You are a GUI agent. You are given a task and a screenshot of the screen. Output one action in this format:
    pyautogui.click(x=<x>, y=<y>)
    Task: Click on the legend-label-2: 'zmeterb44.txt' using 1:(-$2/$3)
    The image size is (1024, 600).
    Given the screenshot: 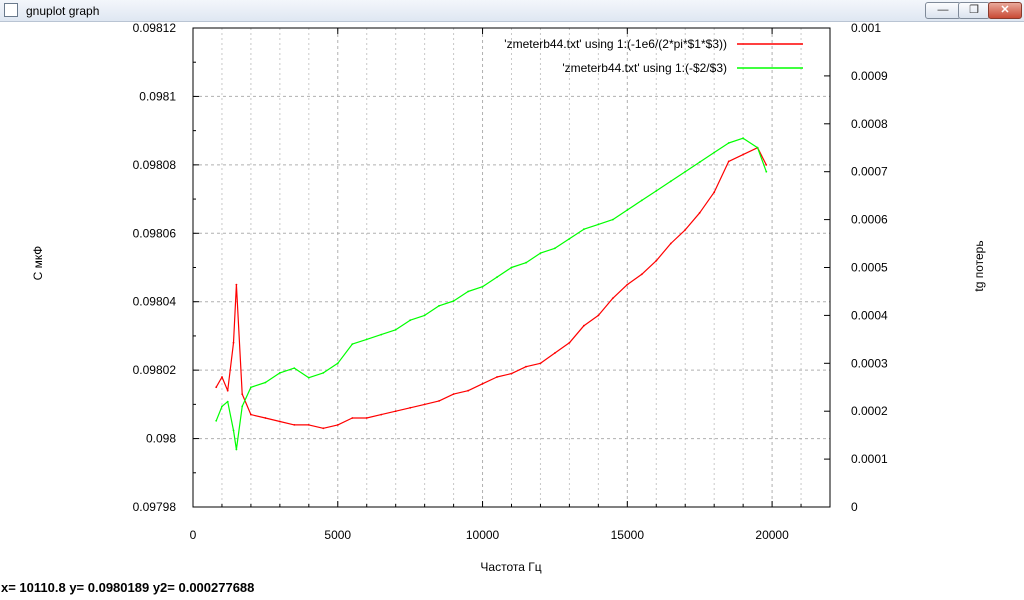 What is the action you would take?
    pyautogui.click(x=644, y=68)
    